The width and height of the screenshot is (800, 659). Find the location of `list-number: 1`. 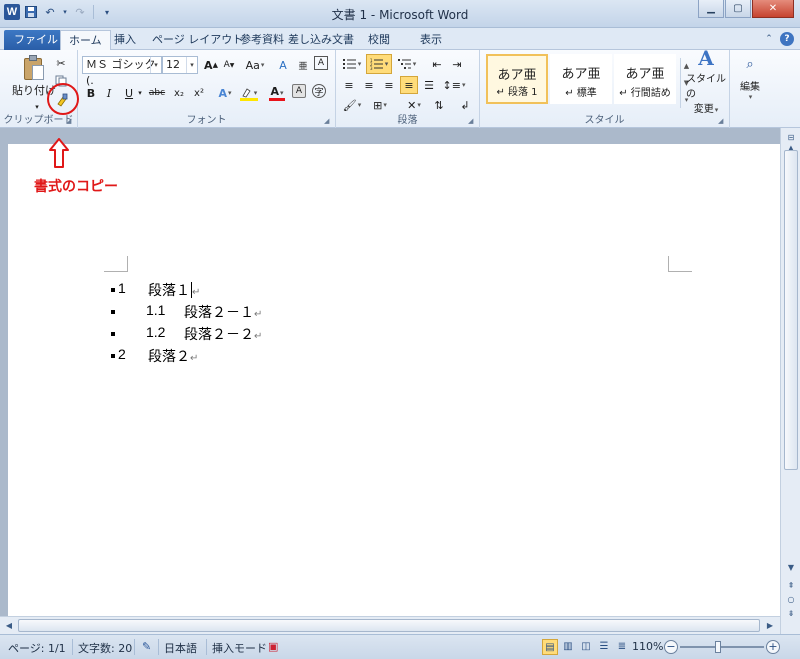

list-number: 1 is located at coordinates (122, 288).